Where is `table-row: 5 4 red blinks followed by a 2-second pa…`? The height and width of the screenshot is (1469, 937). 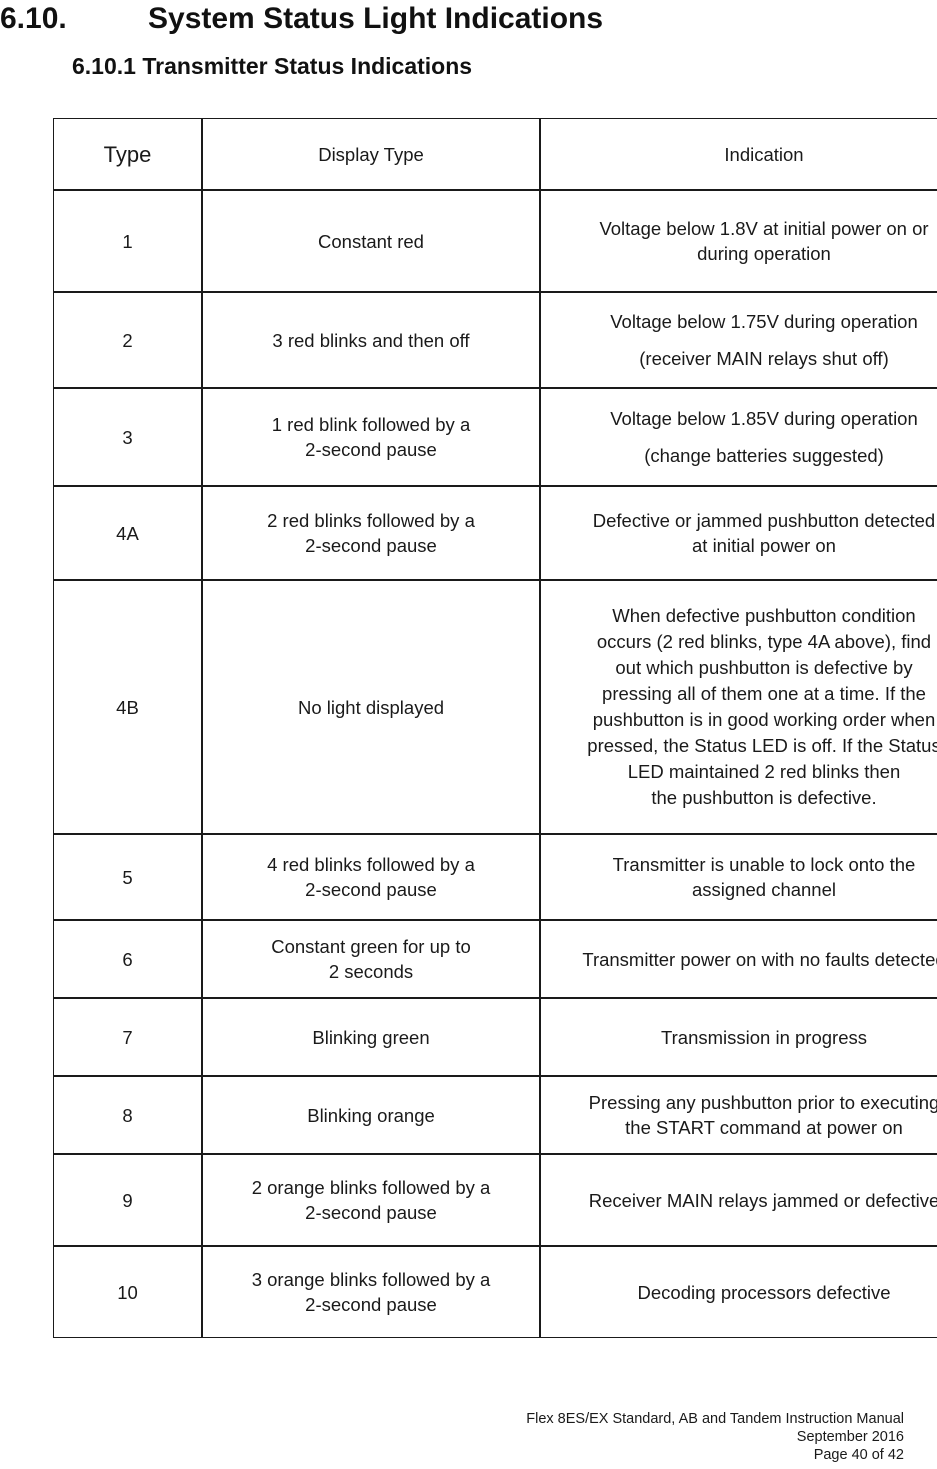 table-row: 5 4 red blinks followed by a 2-second pa… is located at coordinates (495, 877).